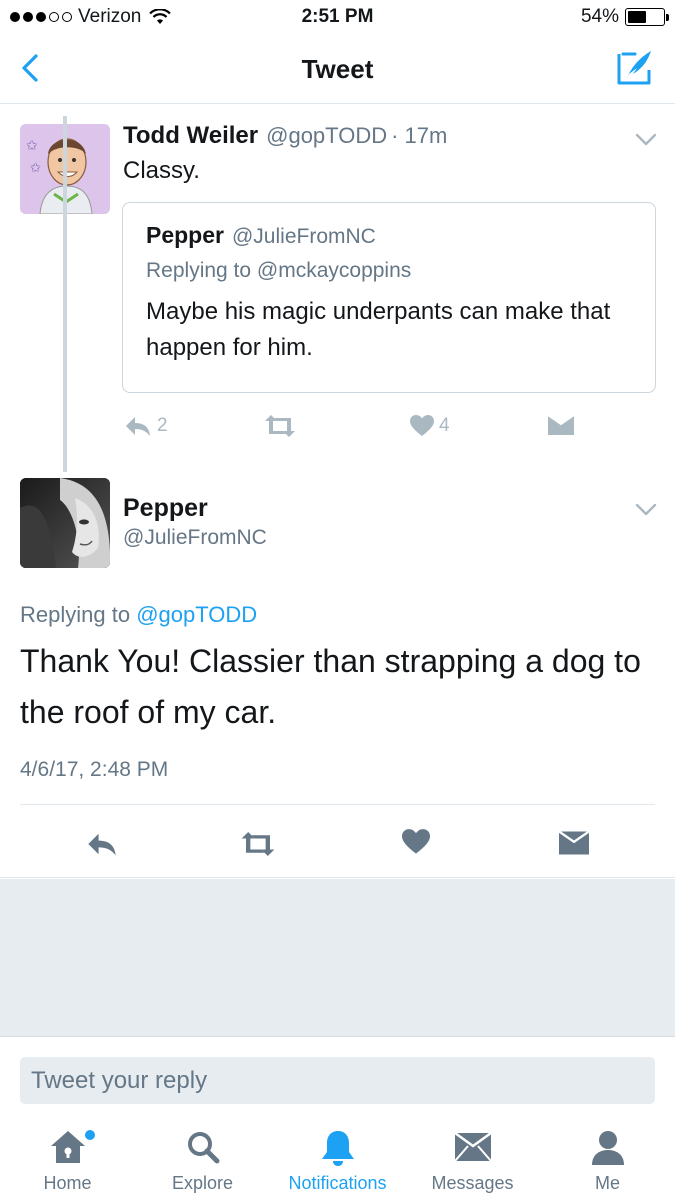 The width and height of the screenshot is (675, 1200). Describe the element at coordinates (607, 1148) in the screenshot. I see `person-icon` at that location.